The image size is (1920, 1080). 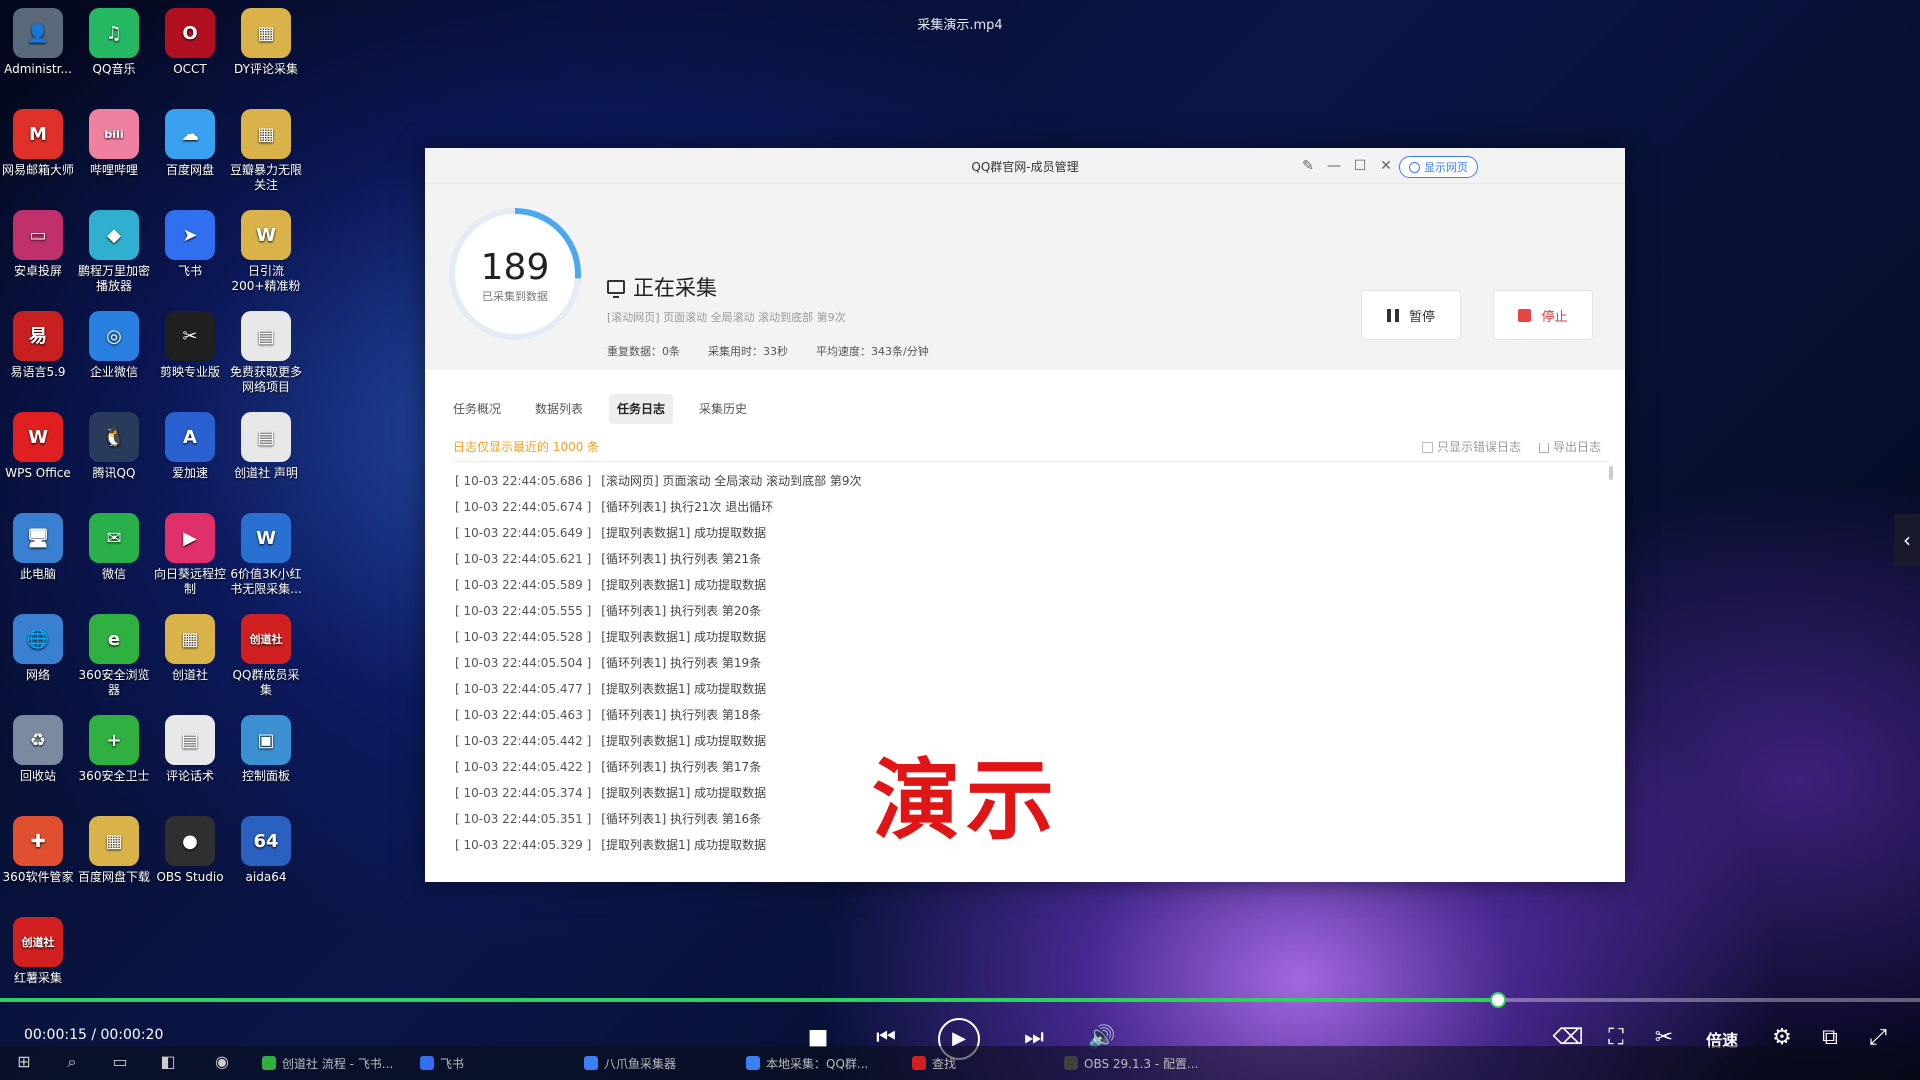 I want to click on window-titlebar: QQ群官网-成员管理 显示网页 ✎ — ☐ ✕, so click(x=1025, y=166).